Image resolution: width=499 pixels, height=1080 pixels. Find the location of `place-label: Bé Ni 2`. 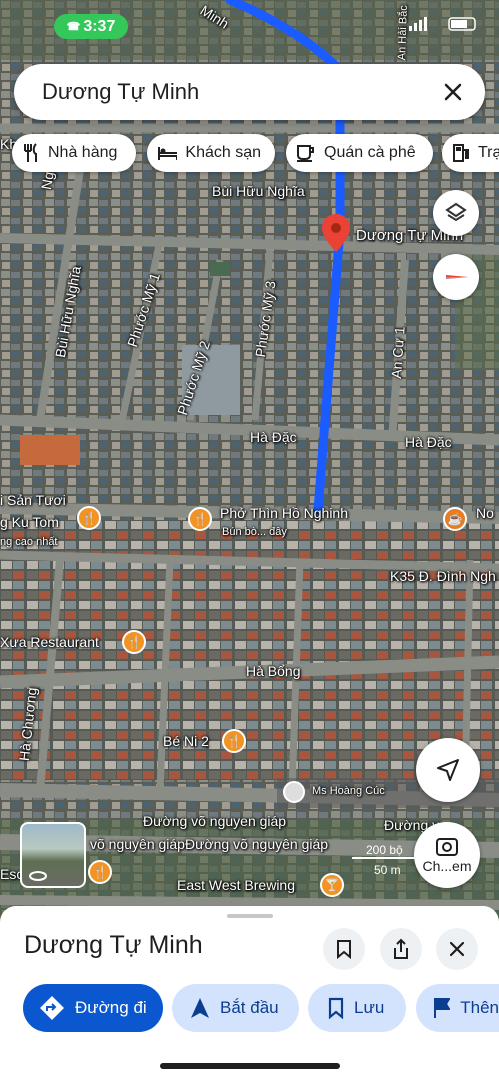

place-label: Bé Ni 2 is located at coordinates (186, 741).